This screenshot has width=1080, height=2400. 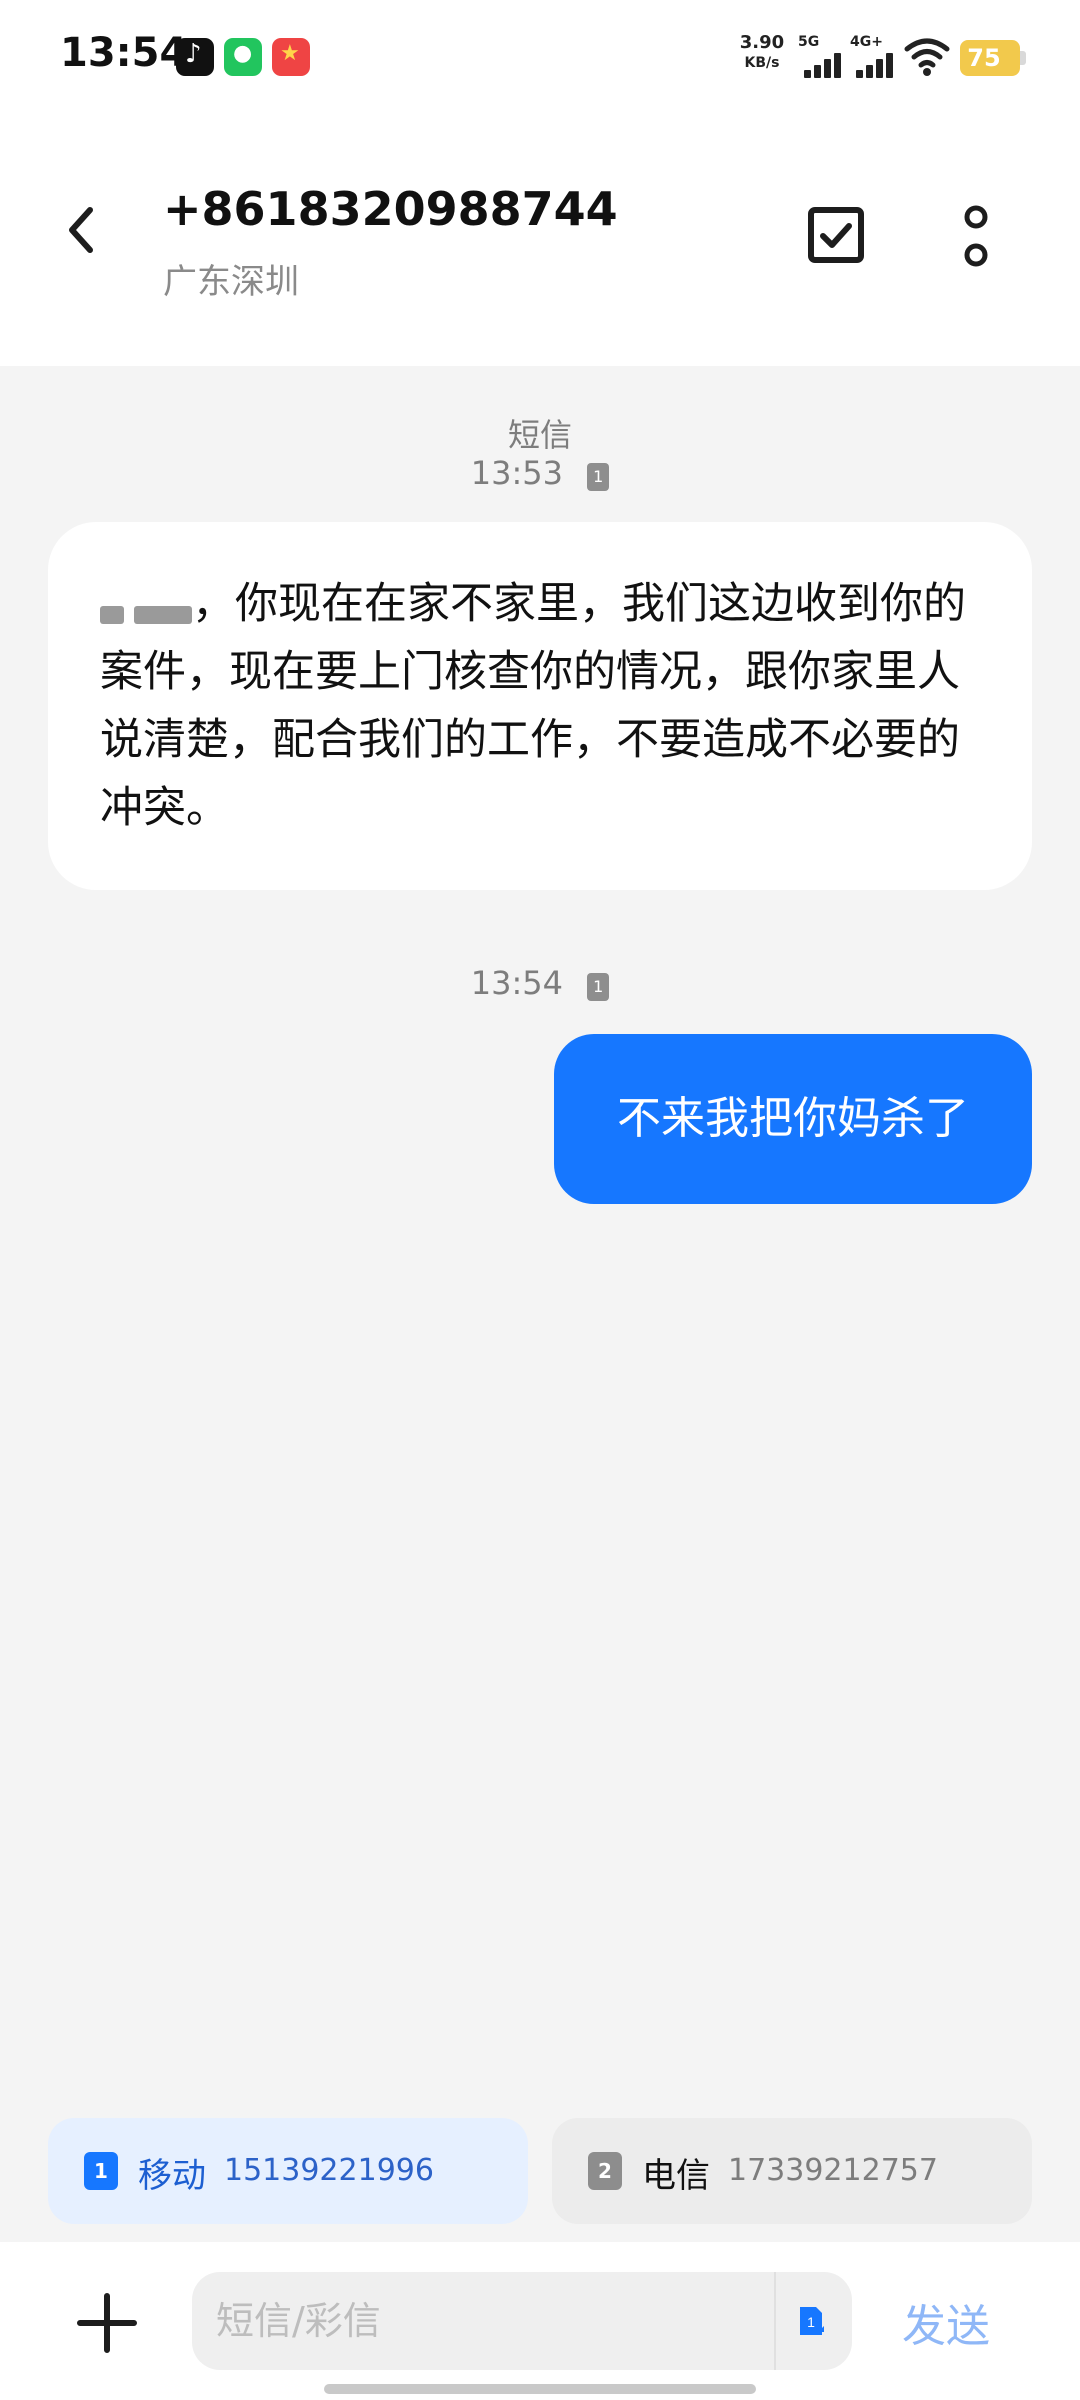 I want to click on input-divider, so click(x=775, y=2321).